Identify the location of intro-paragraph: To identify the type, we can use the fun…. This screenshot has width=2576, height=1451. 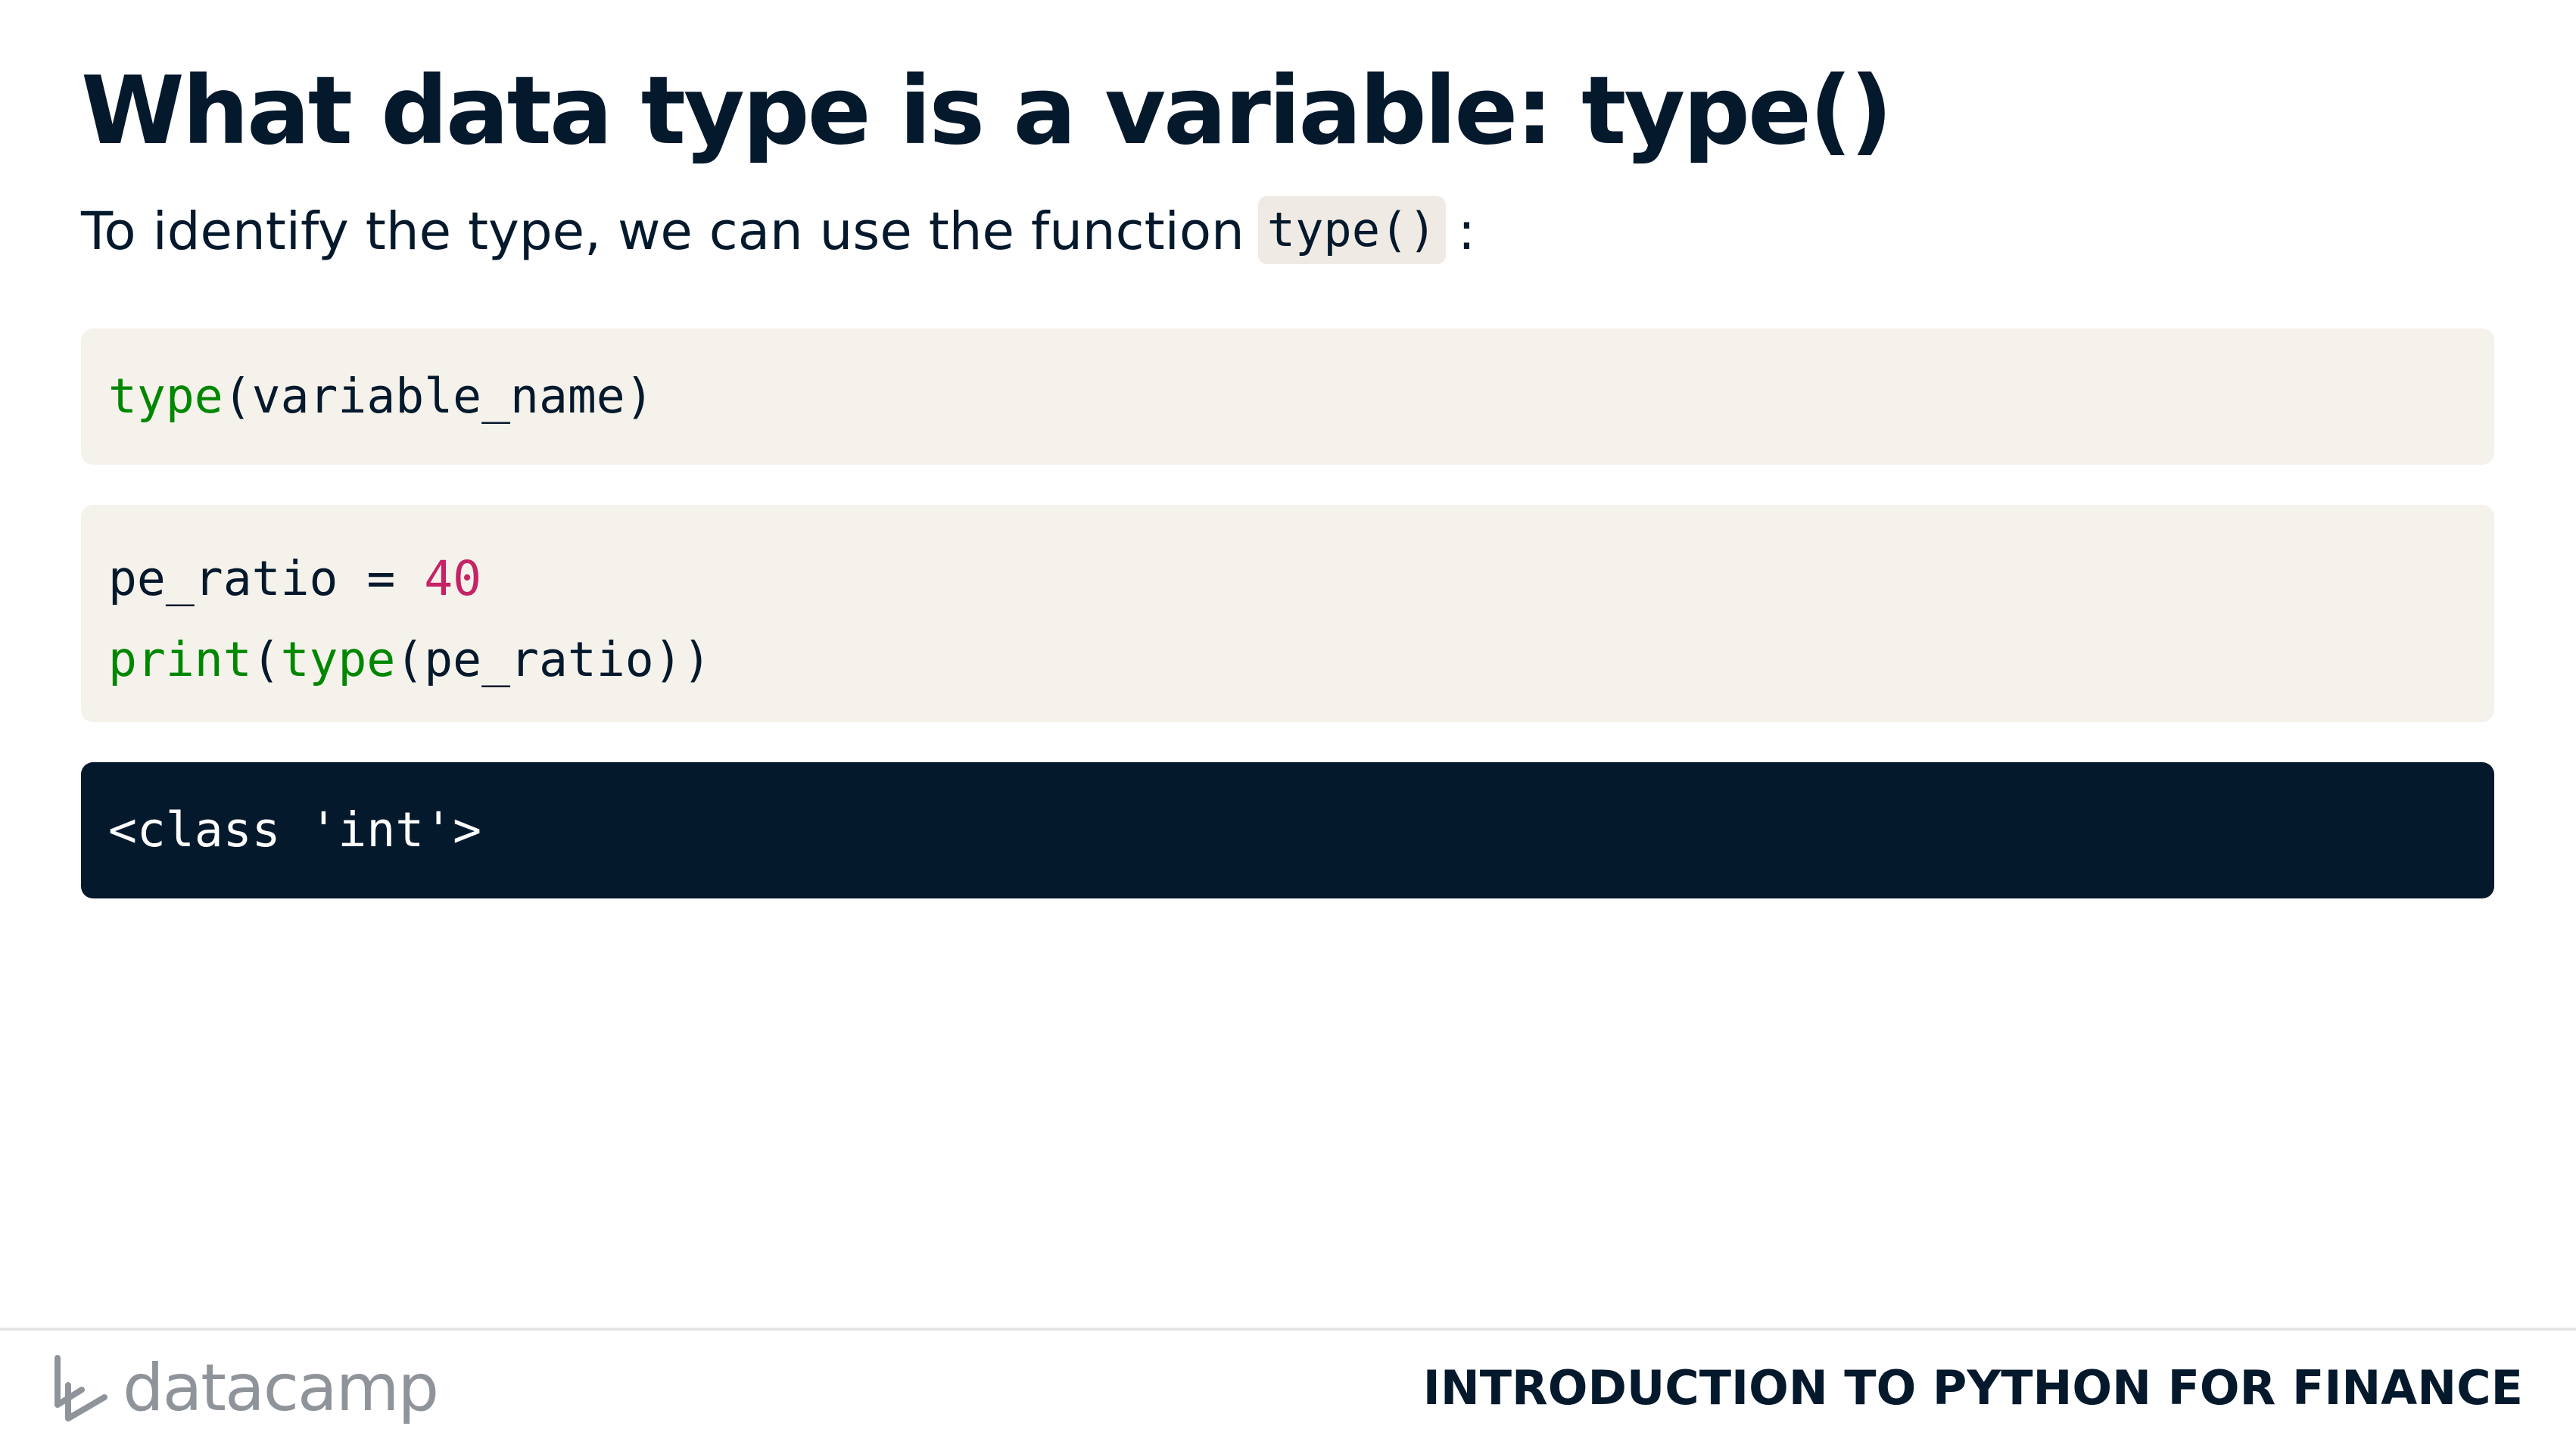
(778, 231).